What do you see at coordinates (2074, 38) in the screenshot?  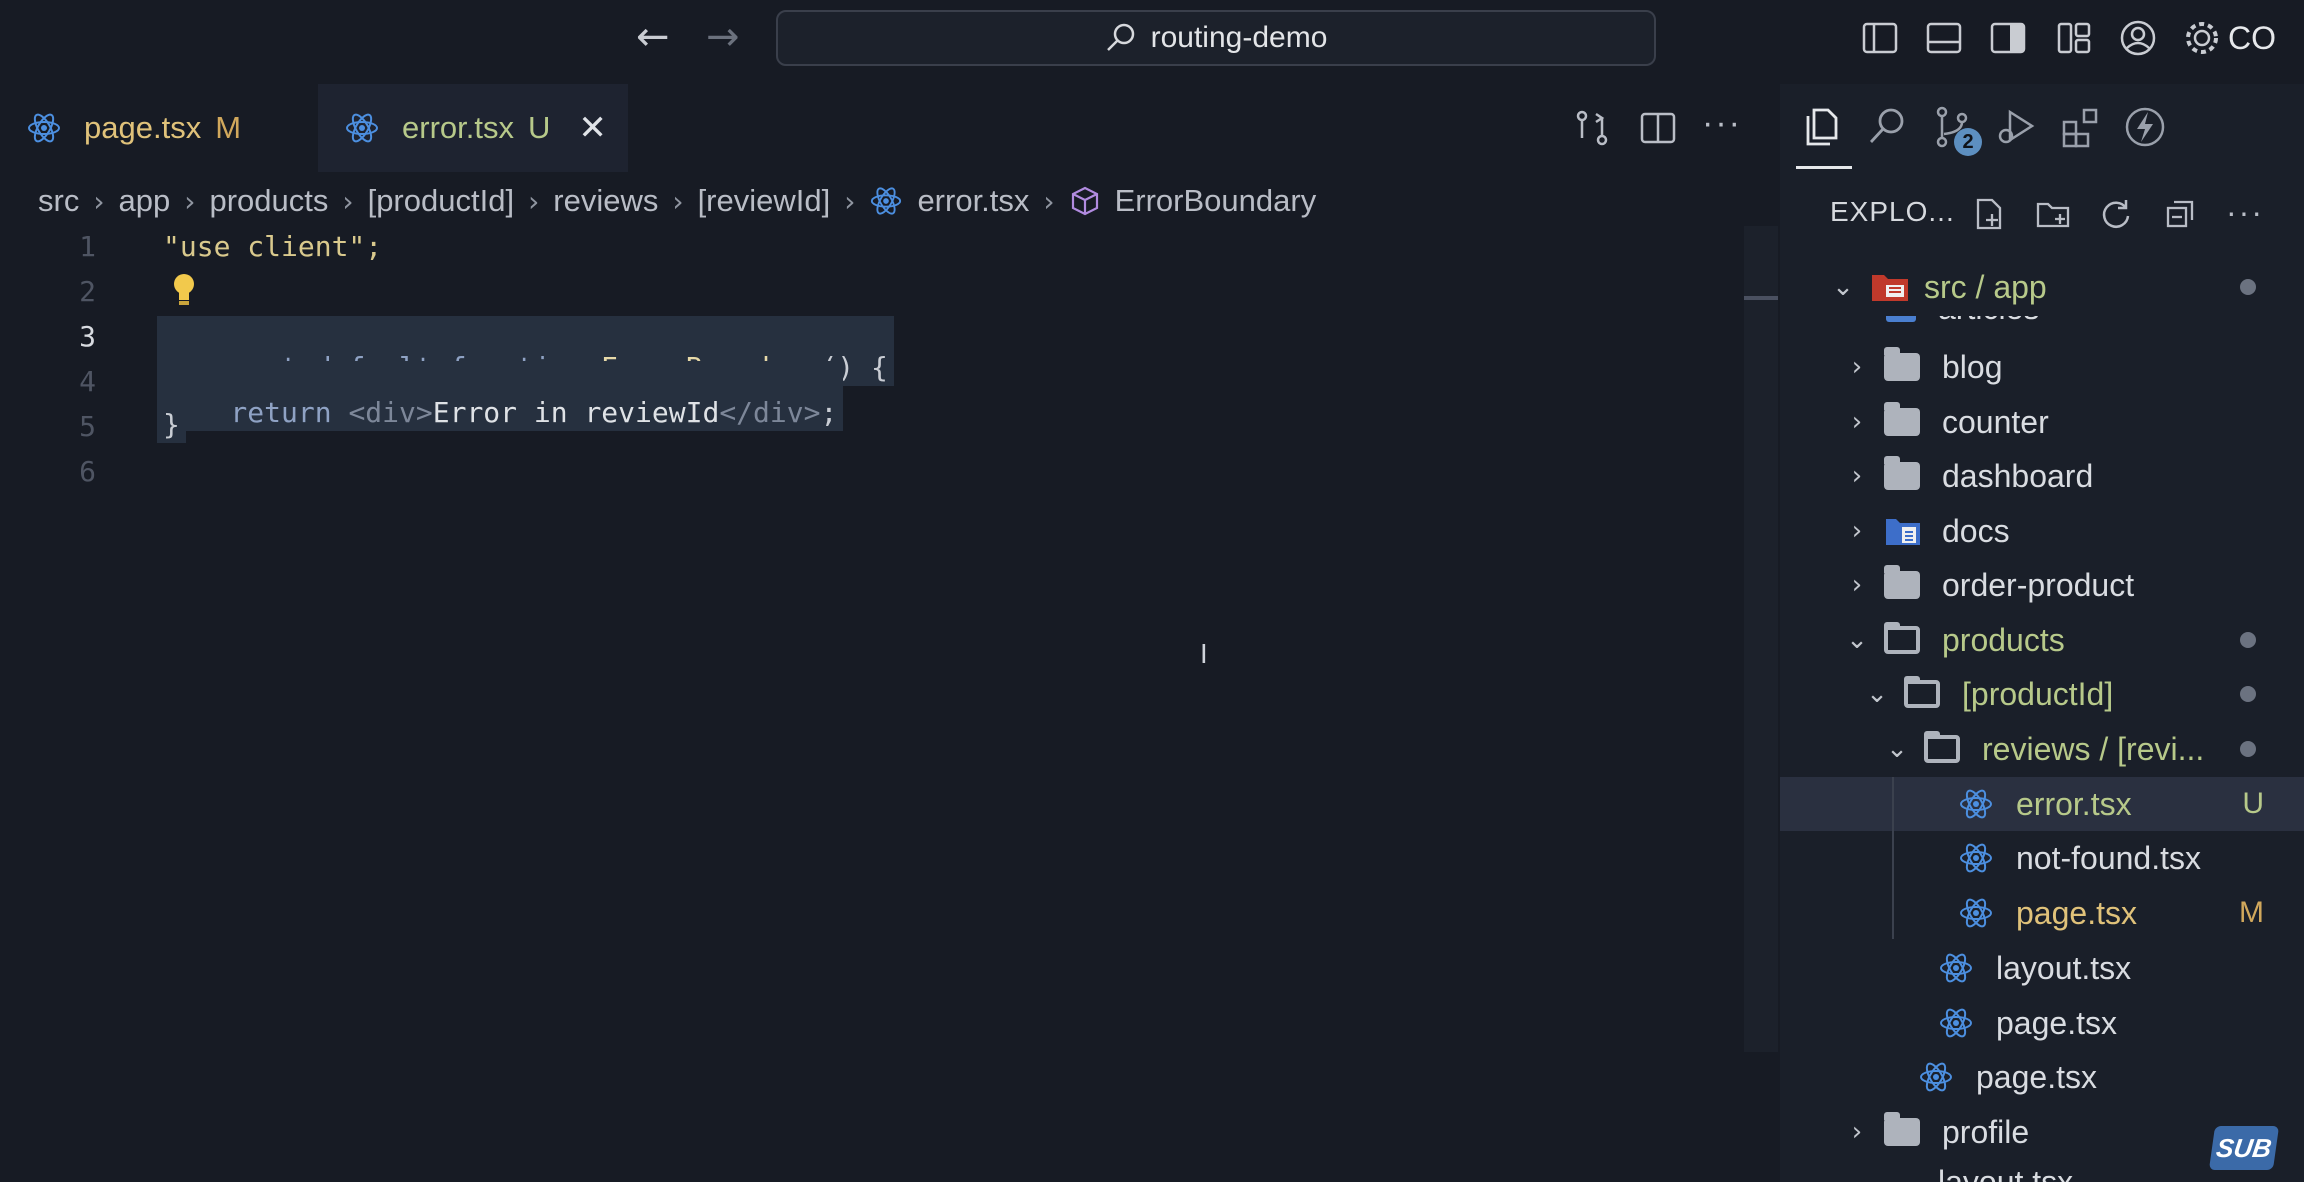 I see `customize-layout-icon` at bounding box center [2074, 38].